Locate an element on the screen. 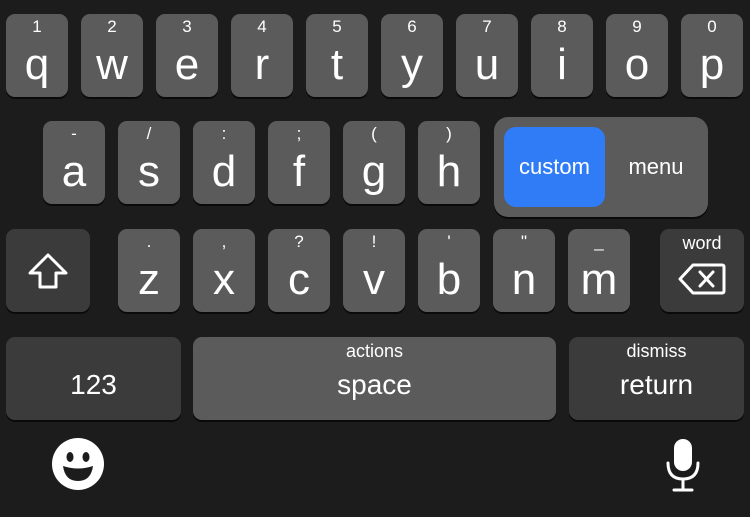 The height and width of the screenshot is (517, 750). key-letter: s is located at coordinates (149, 171).